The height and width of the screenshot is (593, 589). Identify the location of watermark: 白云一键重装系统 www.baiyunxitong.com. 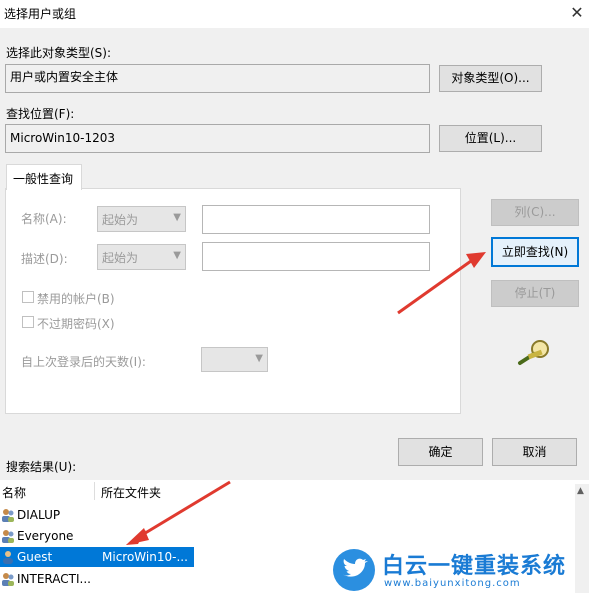
(455, 570).